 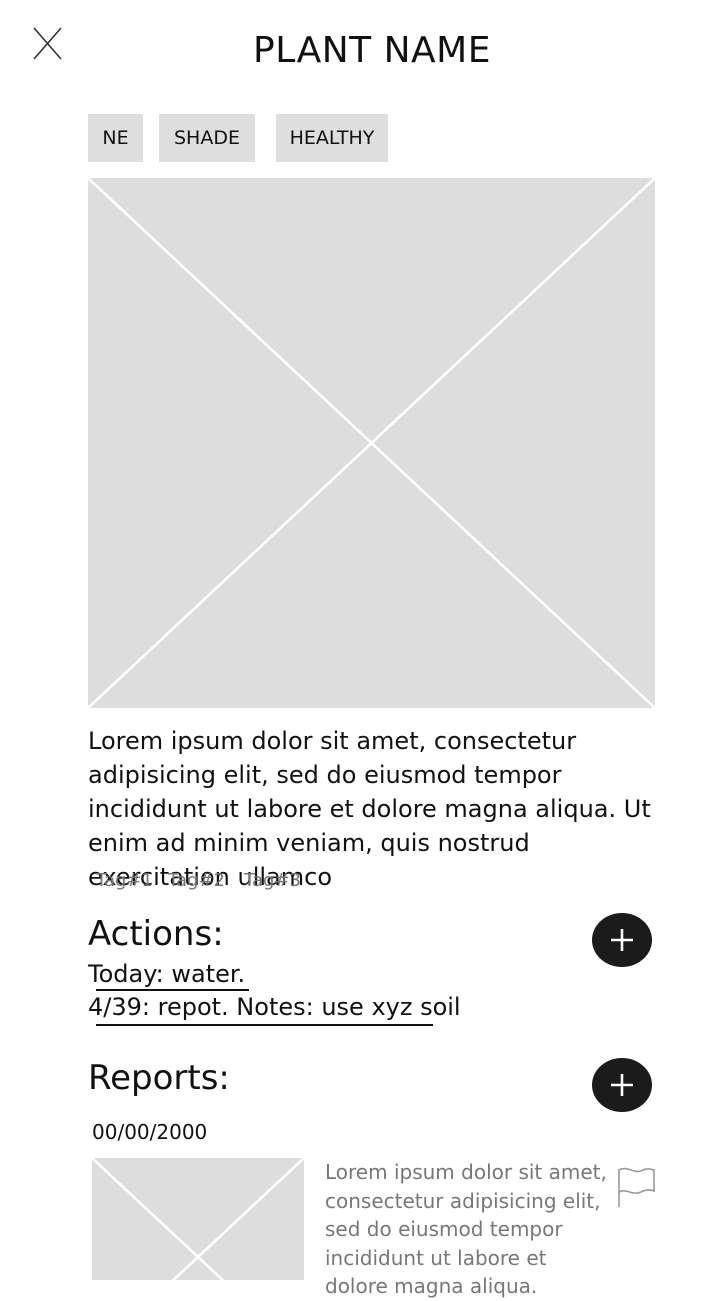 I want to click on flag-icon, so click(x=636, y=1187).